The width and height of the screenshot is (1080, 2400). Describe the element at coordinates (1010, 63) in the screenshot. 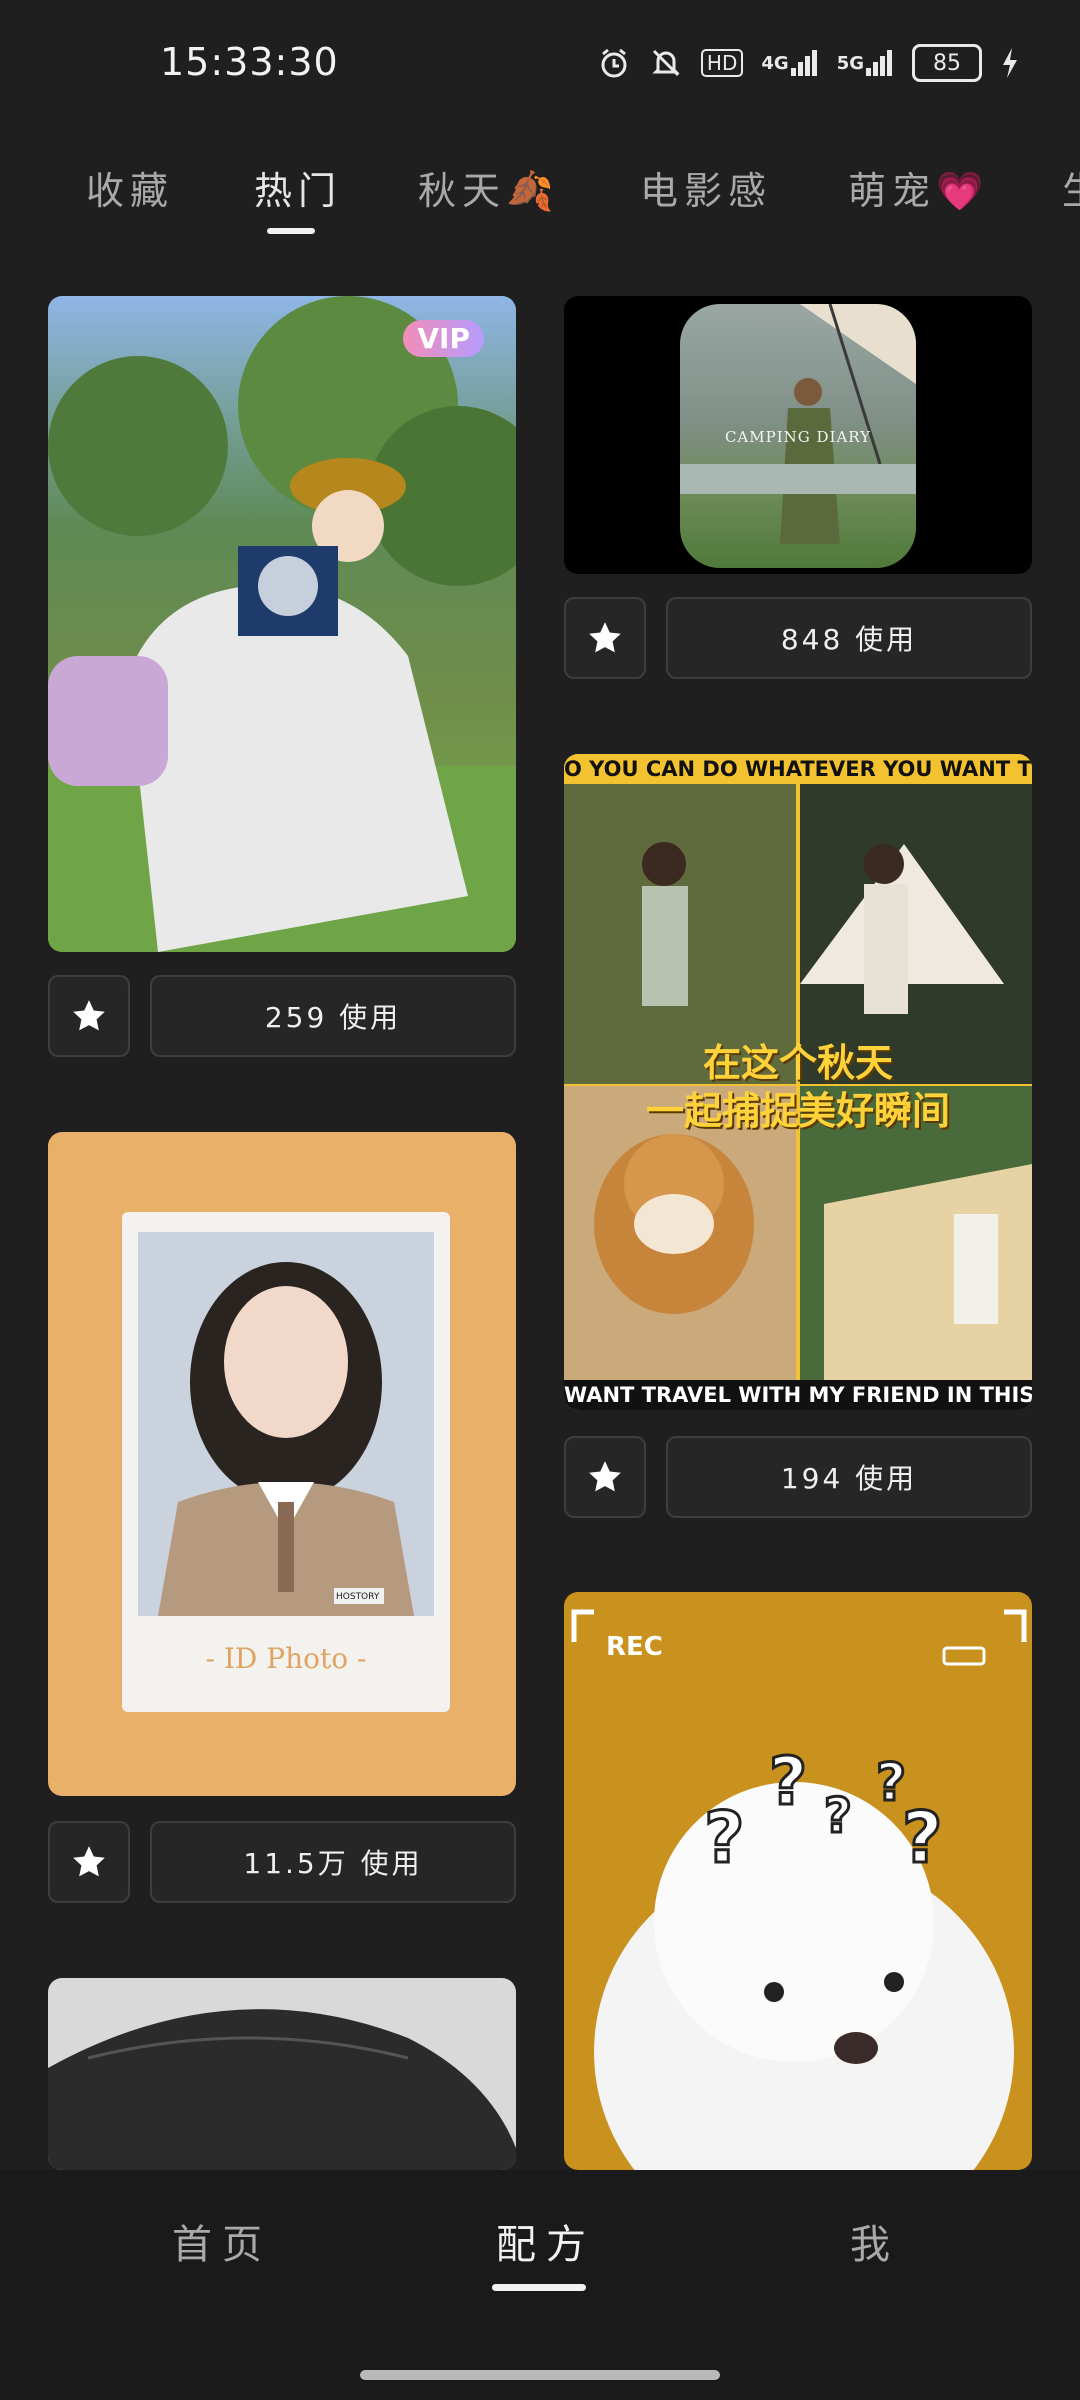

I see `charging-icon` at that location.